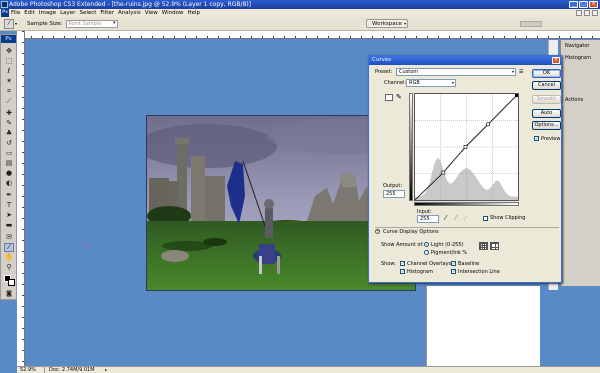 Image resolution: width=600 pixels, height=373 pixels. What do you see at coordinates (483, 328) in the screenshot?
I see `panel-area` at bounding box center [483, 328].